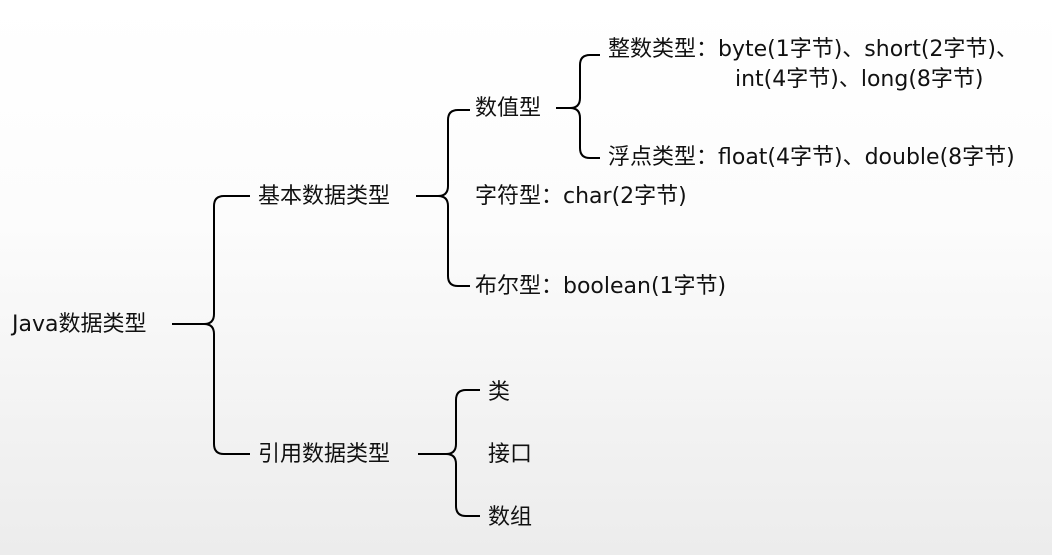  What do you see at coordinates (324, 196) in the screenshot?
I see `primitive-types-label: 基本数据类型` at bounding box center [324, 196].